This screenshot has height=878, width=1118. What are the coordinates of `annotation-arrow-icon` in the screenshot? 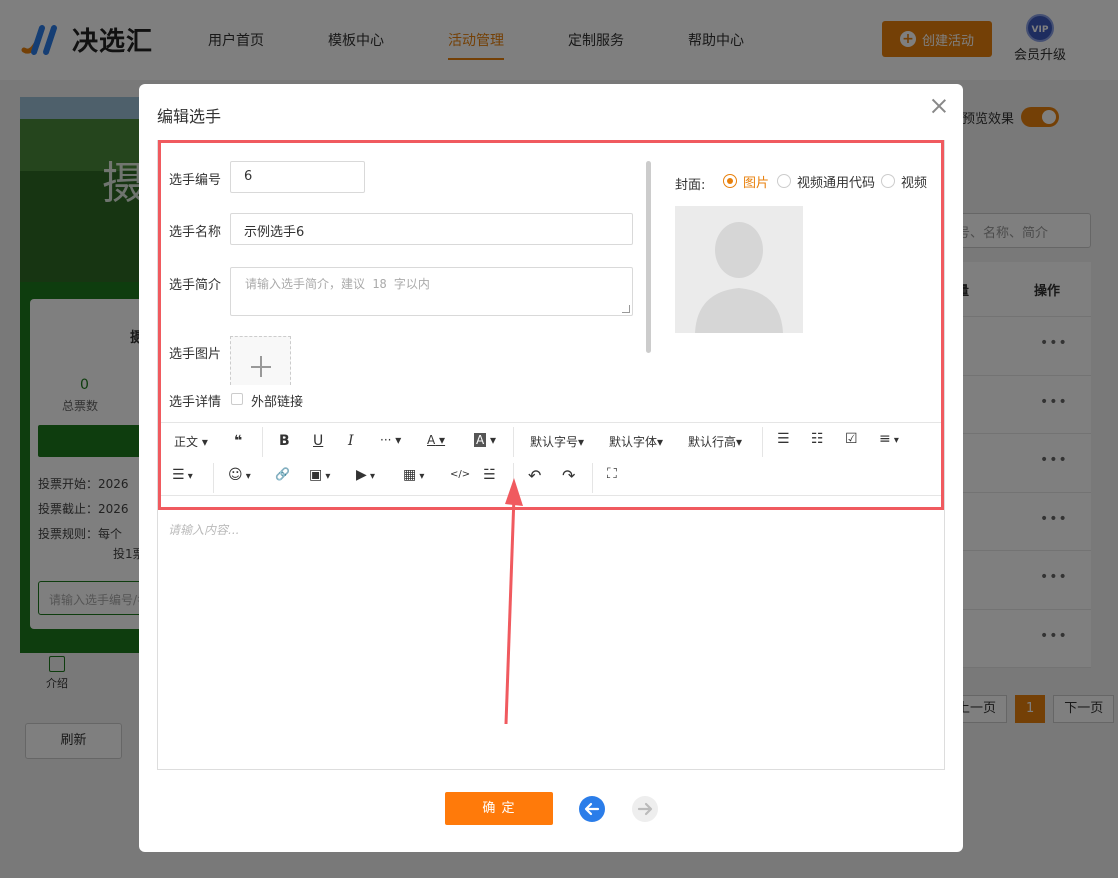 It's located at (513, 601).